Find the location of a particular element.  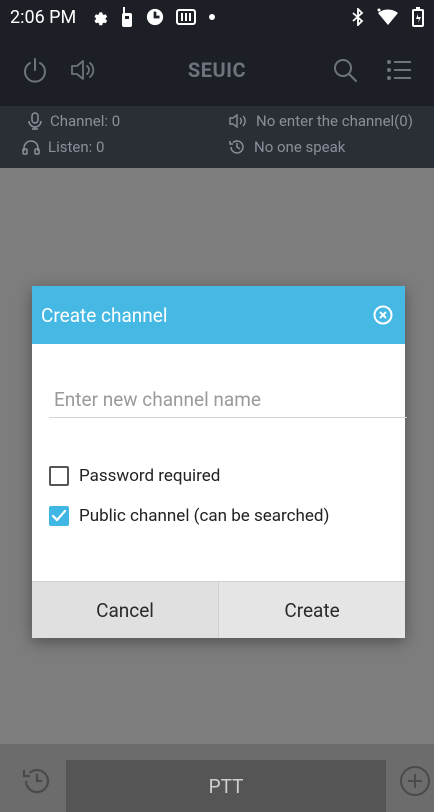

sim-card-icon is located at coordinates (186, 17).